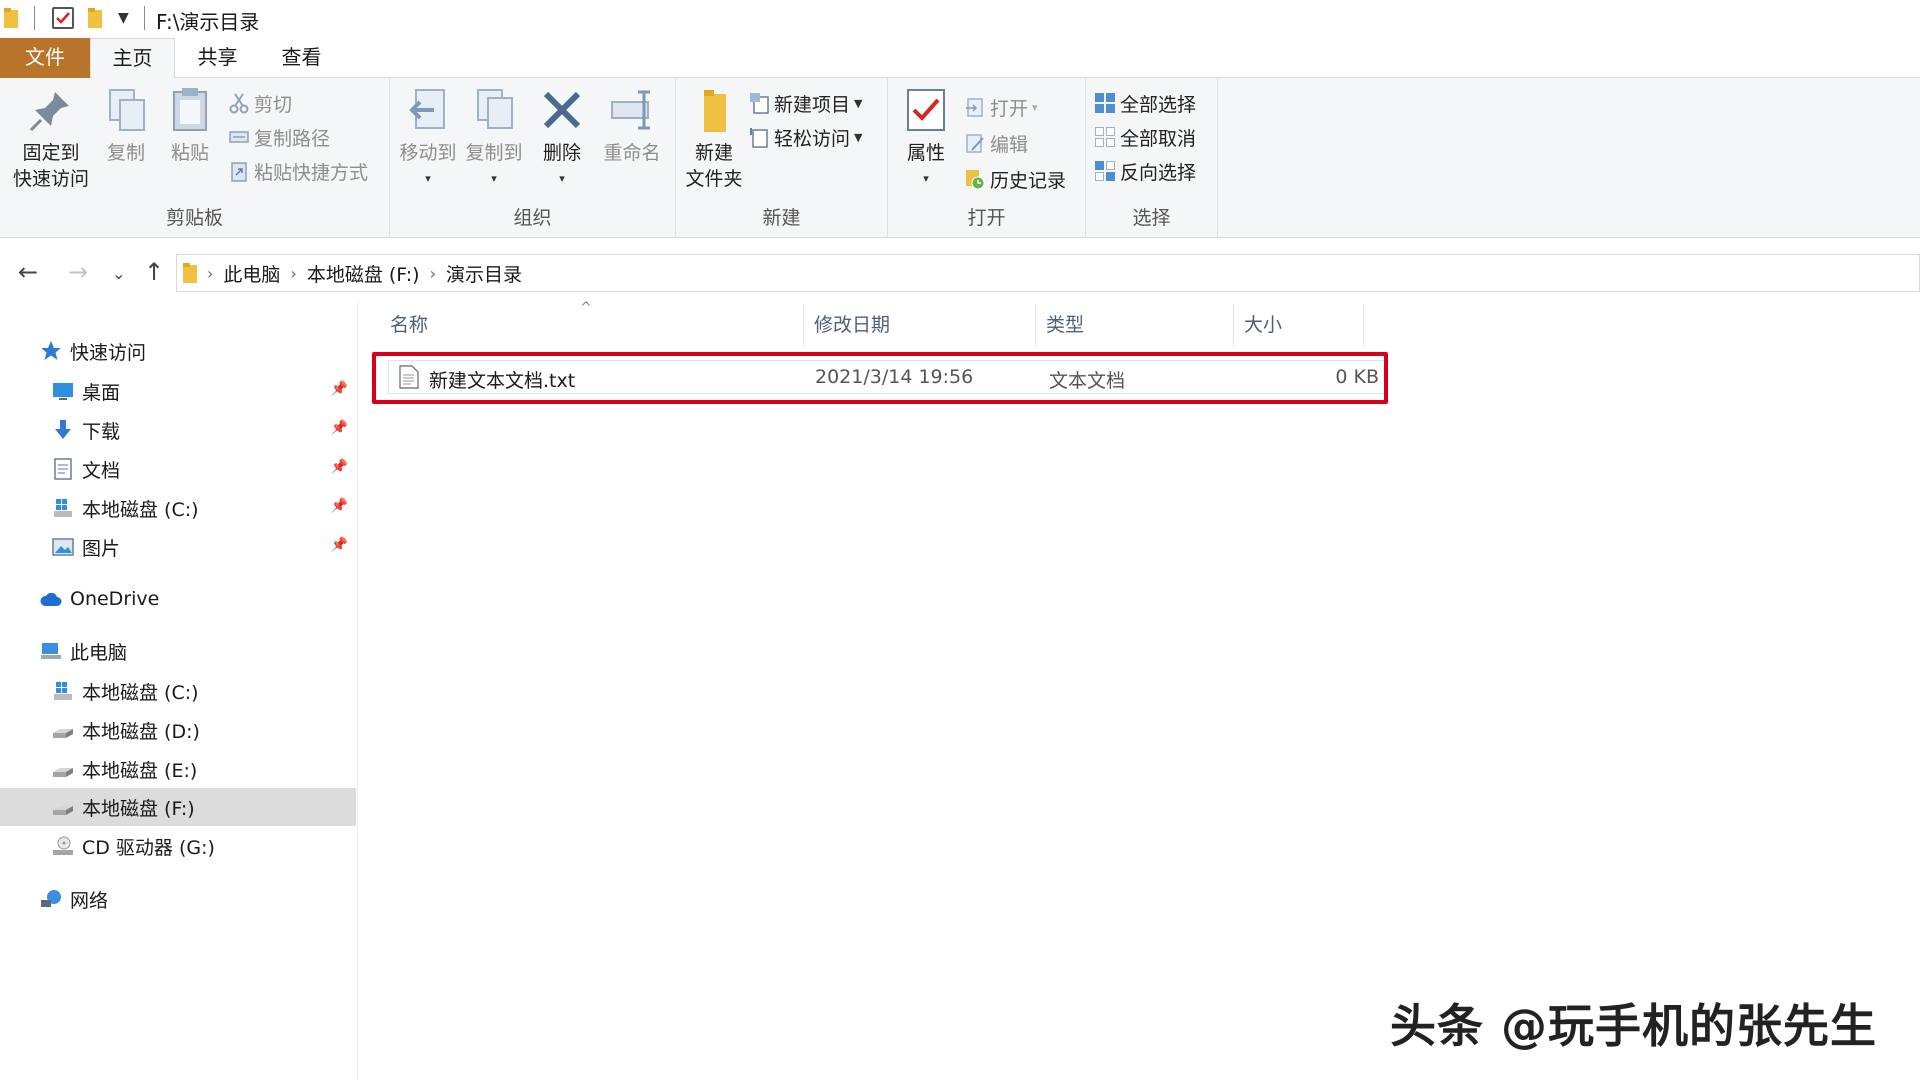  What do you see at coordinates (178, 469) in the screenshot?
I see `nav-item-documents: 文档 📌` at bounding box center [178, 469].